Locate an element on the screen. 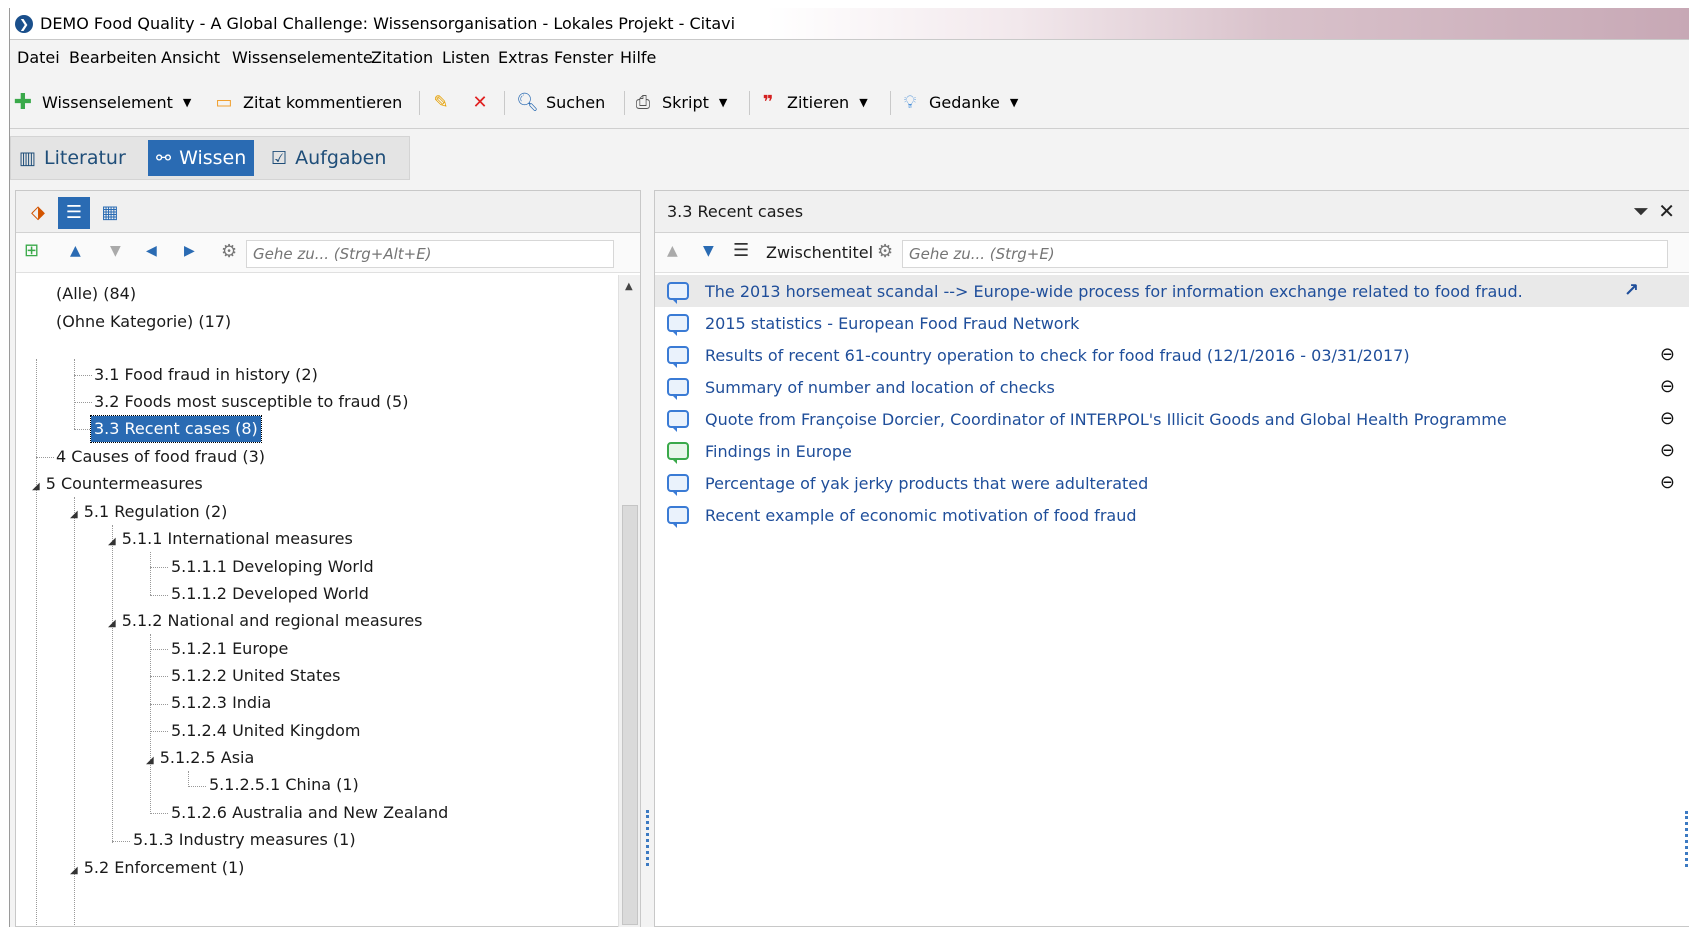  tree-item-4: 4 Causes of food fraud (3) is located at coordinates (160, 457).